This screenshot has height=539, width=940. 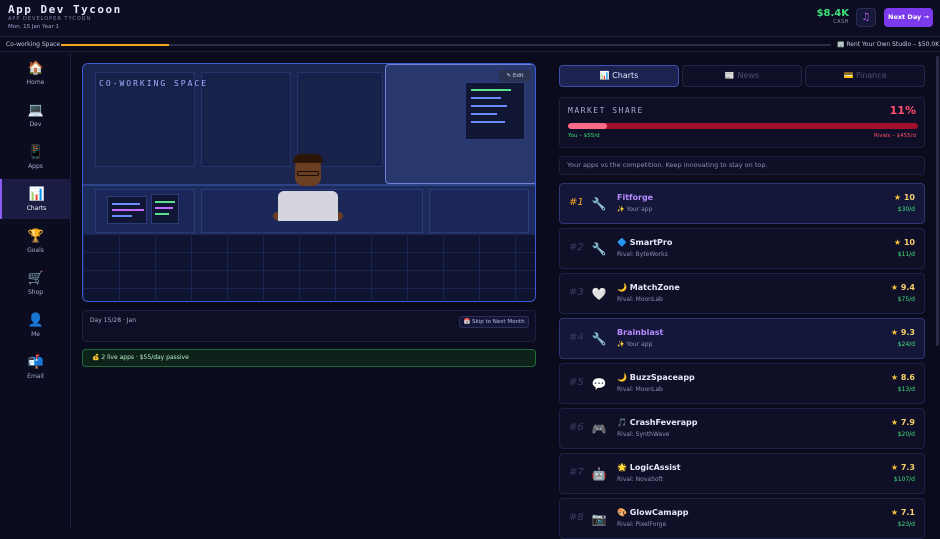 What do you see at coordinates (622, 467) in the screenshot?
I see `company-badge-icon: 🌟` at bounding box center [622, 467].